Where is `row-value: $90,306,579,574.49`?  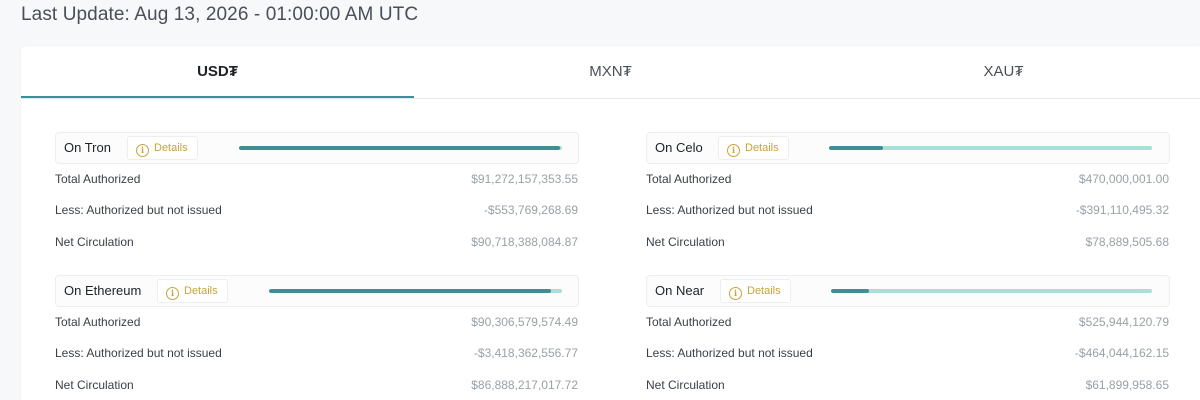 row-value: $90,306,579,574.49 is located at coordinates (524, 322).